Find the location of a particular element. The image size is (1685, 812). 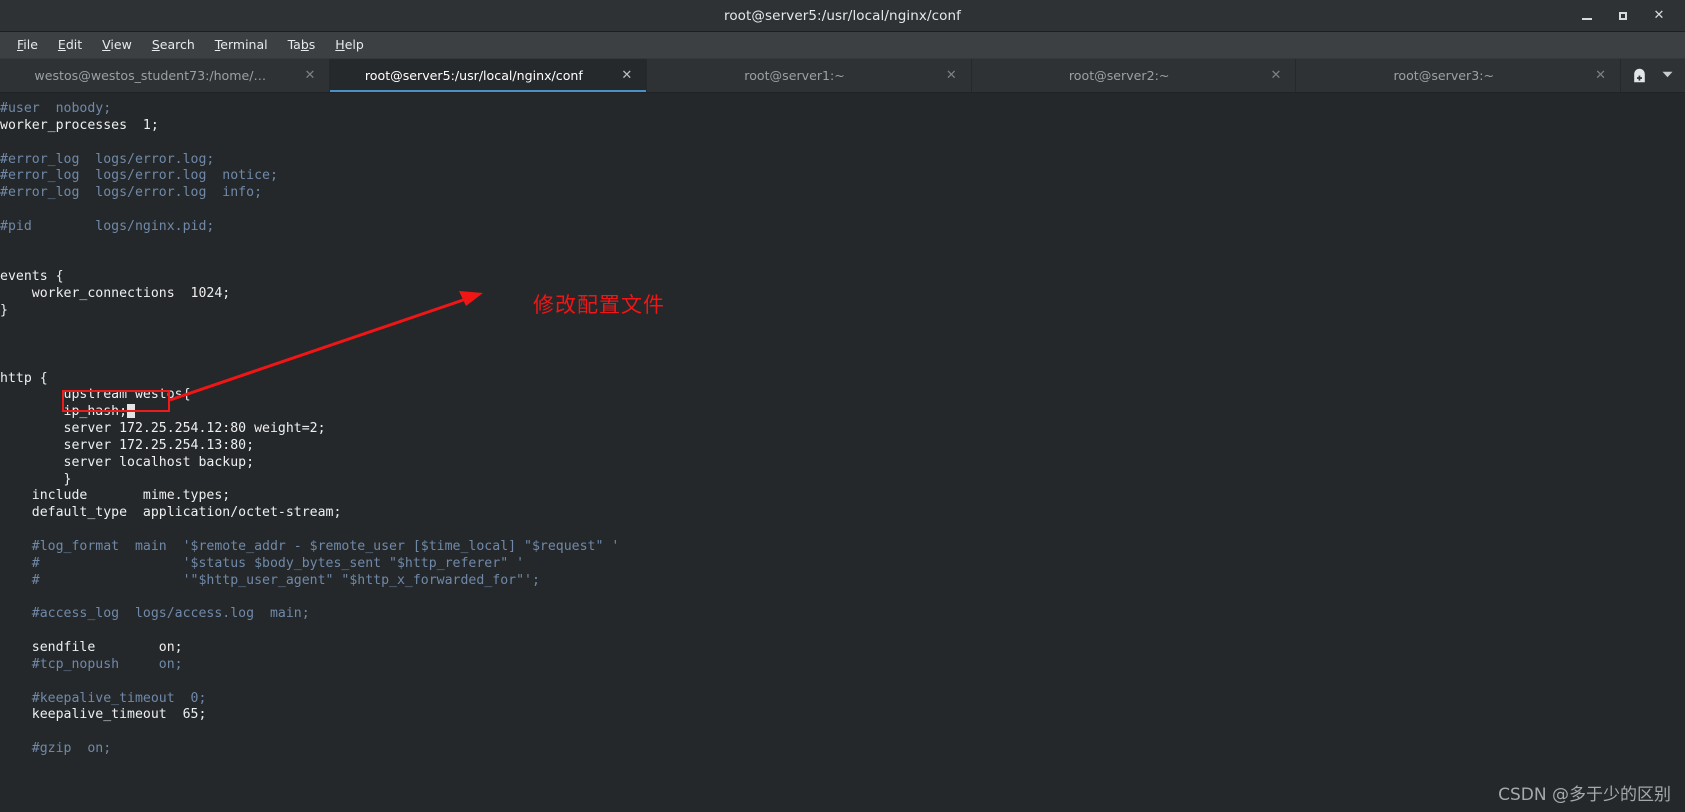

menu-view-rest: iew is located at coordinates (121, 44).